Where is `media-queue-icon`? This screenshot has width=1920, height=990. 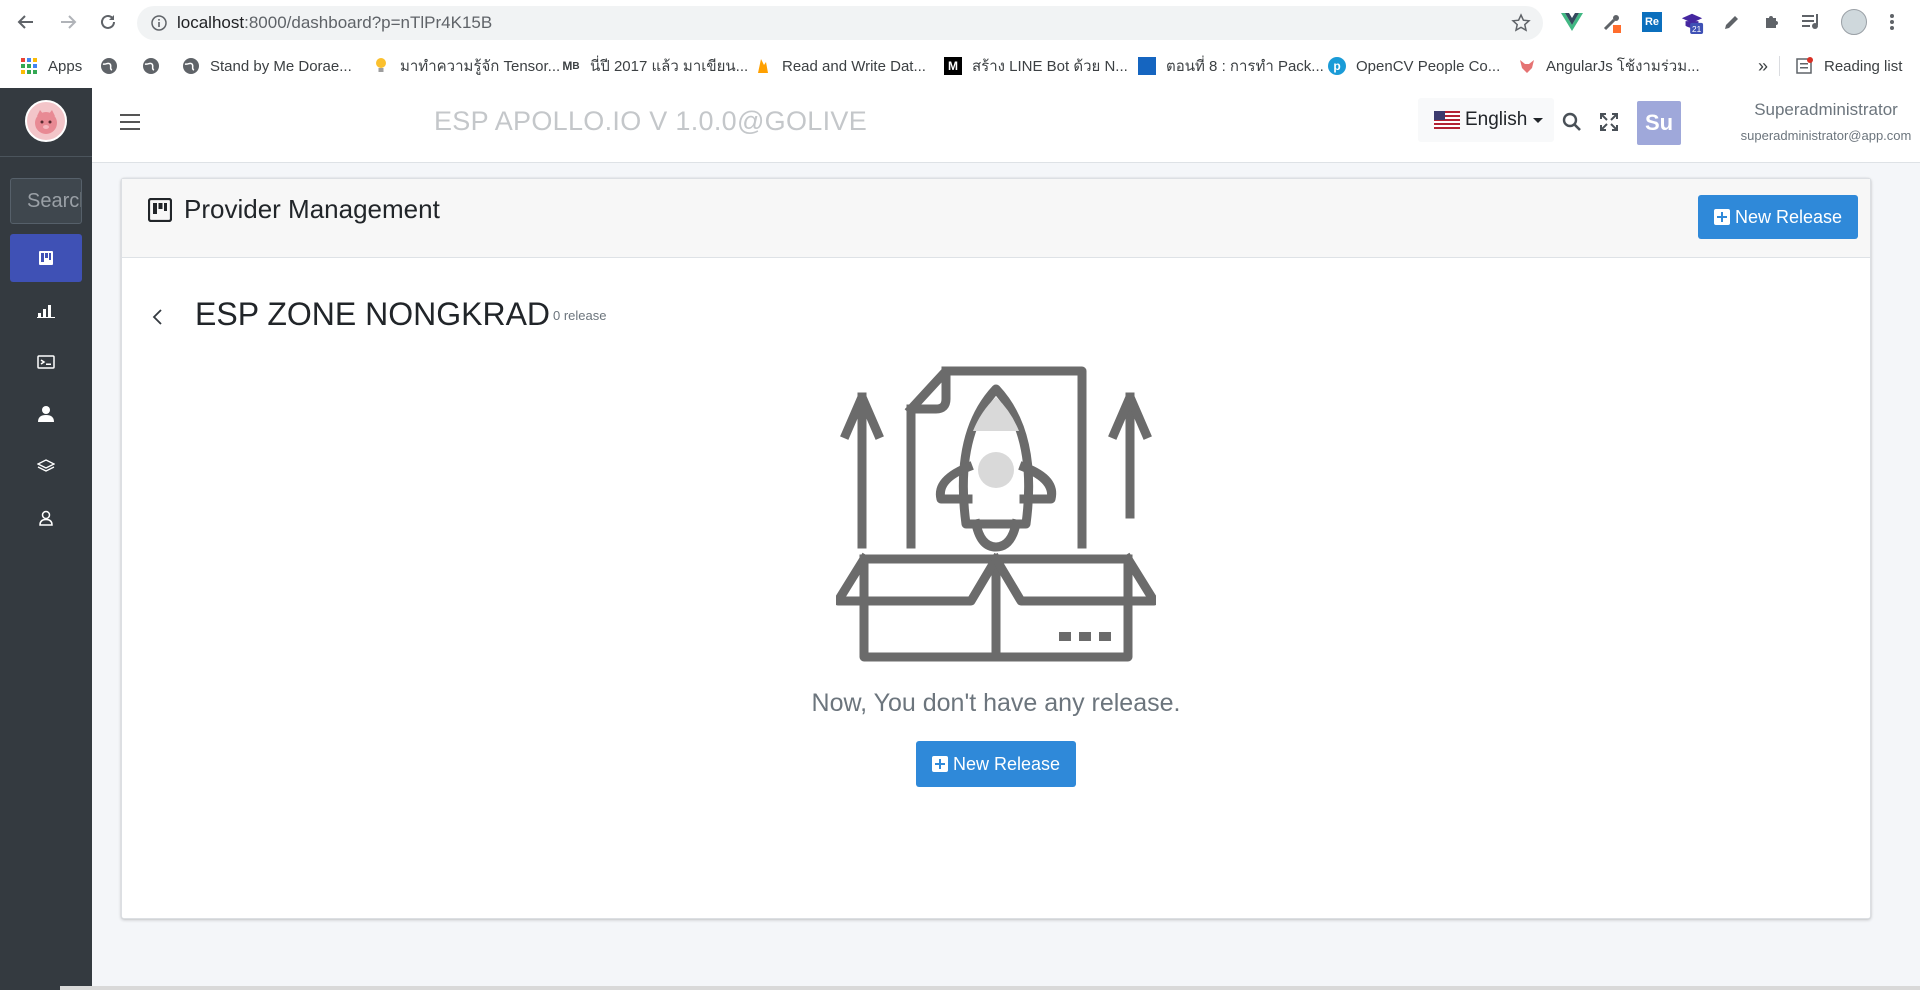
media-queue-icon is located at coordinates (1812, 22).